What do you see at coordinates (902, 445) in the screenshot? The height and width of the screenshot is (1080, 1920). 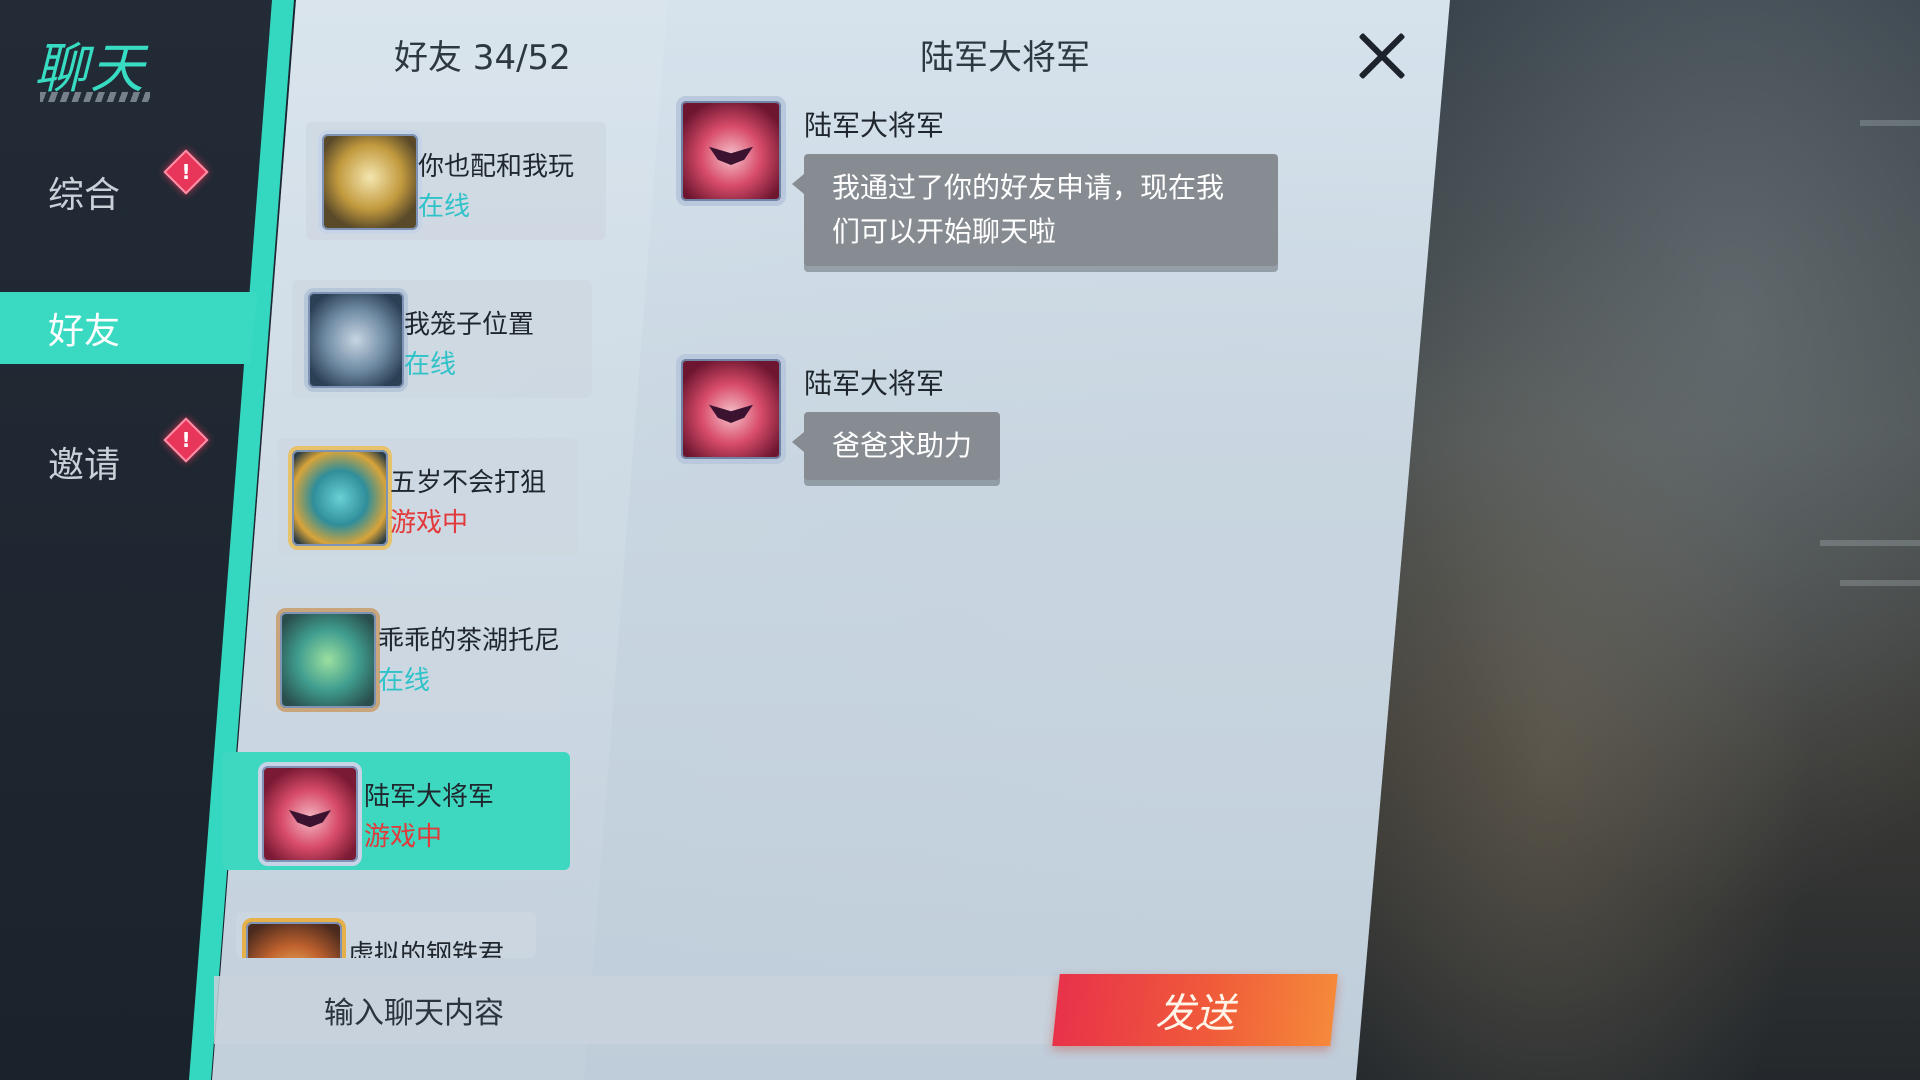 I see `message-text: 爸爸求助力` at bounding box center [902, 445].